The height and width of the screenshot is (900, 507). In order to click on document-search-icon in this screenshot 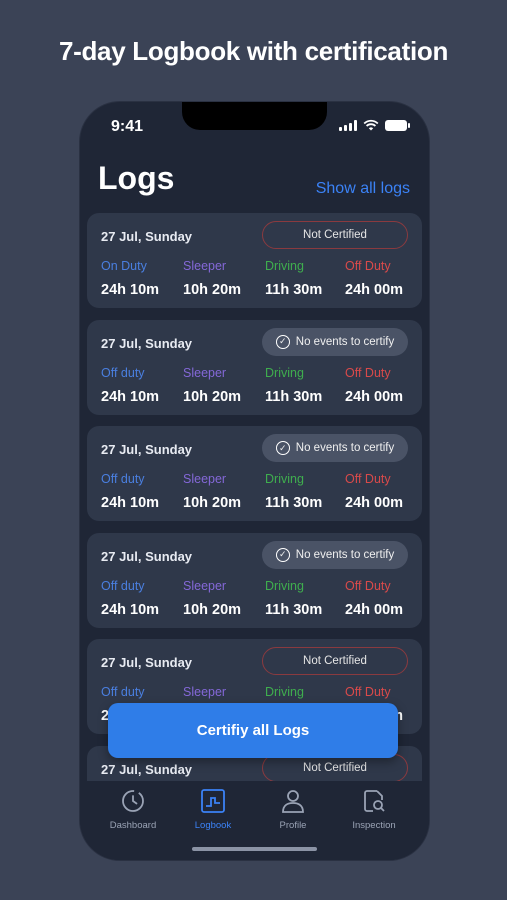, I will do `click(374, 801)`.